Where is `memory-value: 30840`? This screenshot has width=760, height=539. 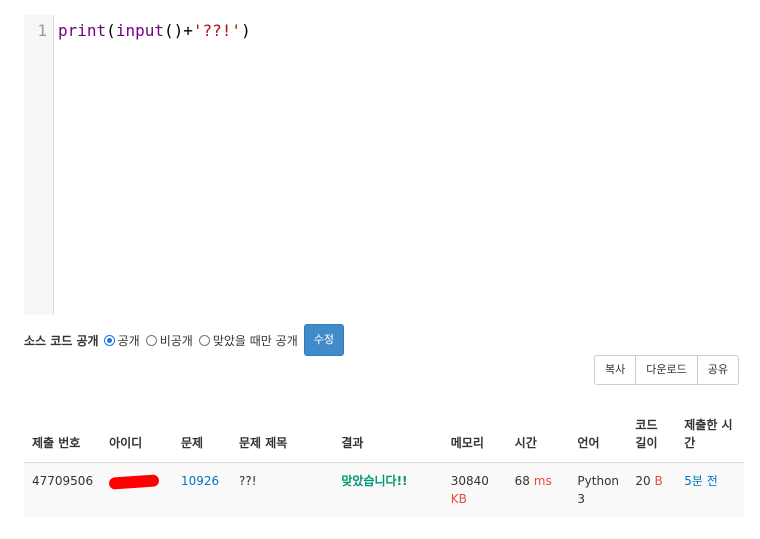 memory-value: 30840 is located at coordinates (469, 481).